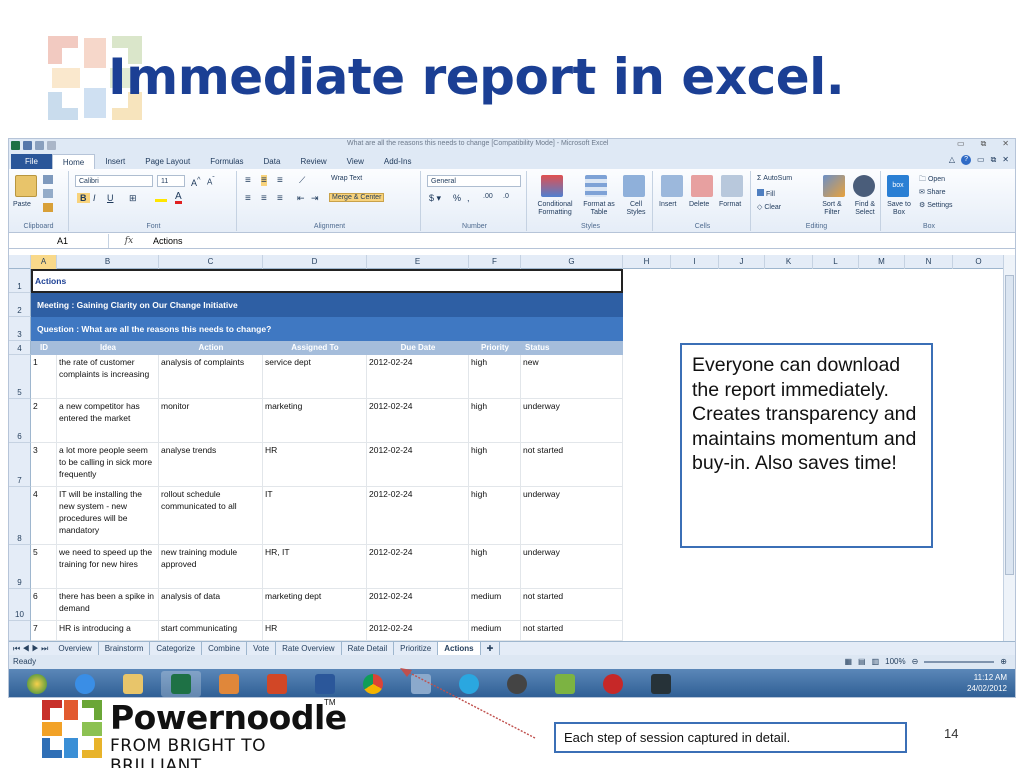 This screenshot has width=1024, height=768. I want to click on insert-button: Insert, so click(668, 204).